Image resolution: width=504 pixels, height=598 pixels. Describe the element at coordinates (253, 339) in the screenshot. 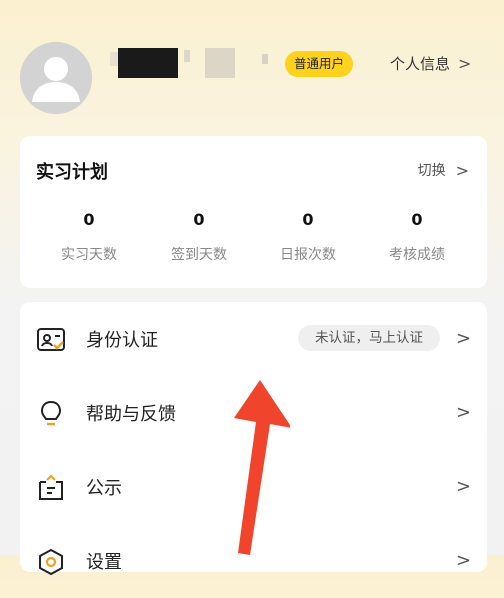

I see `menu-item-identity-verification: 身份认证 未认证，马上认证 >` at that location.